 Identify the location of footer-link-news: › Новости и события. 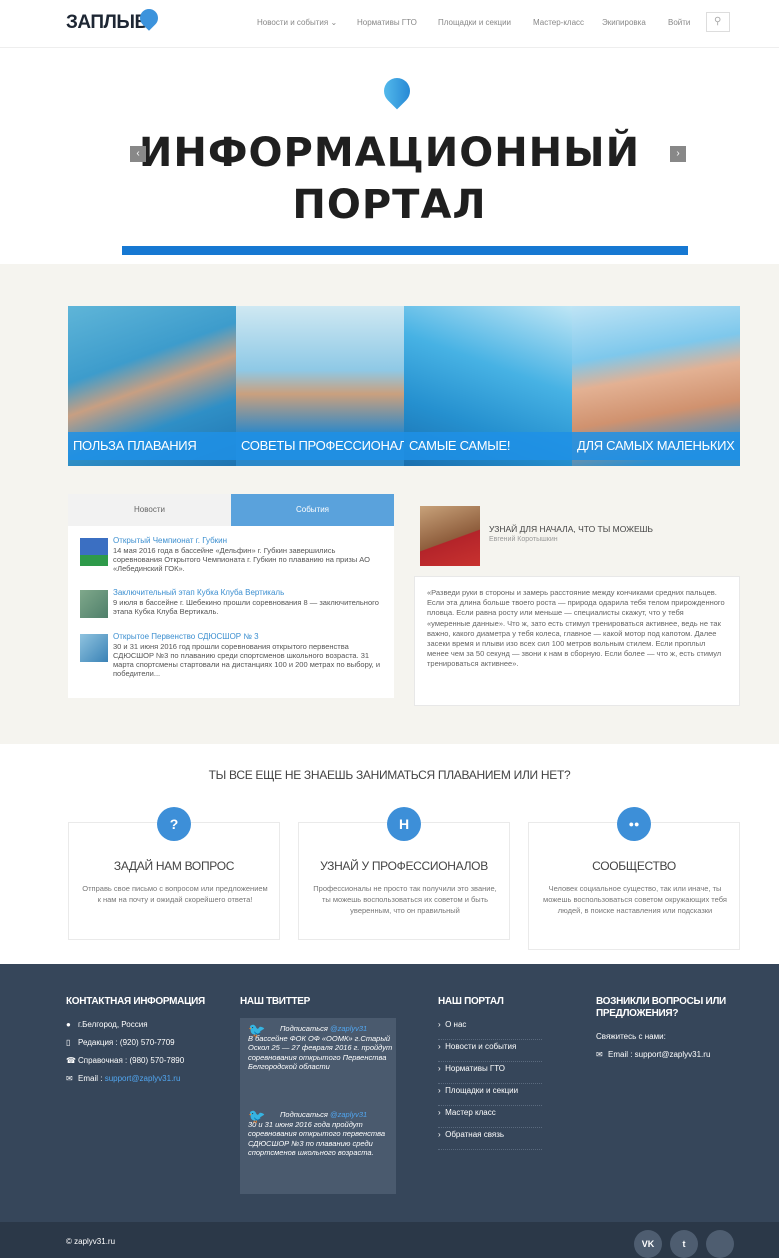
(490, 1052).